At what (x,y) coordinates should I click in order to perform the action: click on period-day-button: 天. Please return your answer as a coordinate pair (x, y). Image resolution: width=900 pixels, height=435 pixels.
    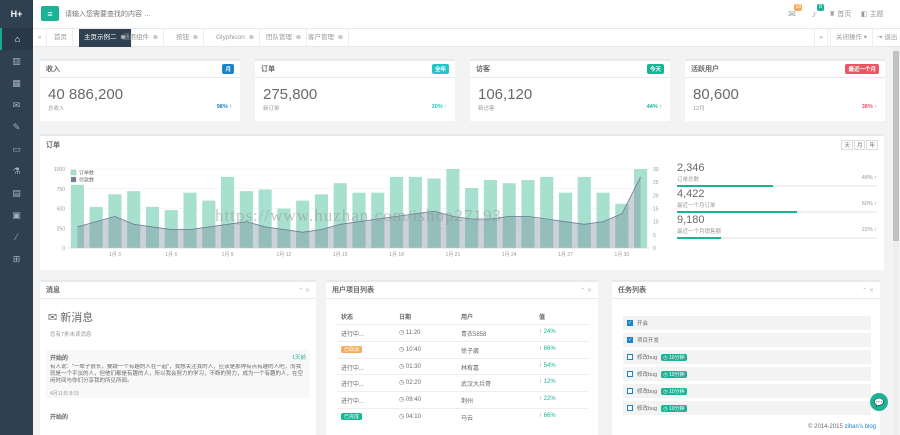
    Looking at the image, I should click on (847, 144).